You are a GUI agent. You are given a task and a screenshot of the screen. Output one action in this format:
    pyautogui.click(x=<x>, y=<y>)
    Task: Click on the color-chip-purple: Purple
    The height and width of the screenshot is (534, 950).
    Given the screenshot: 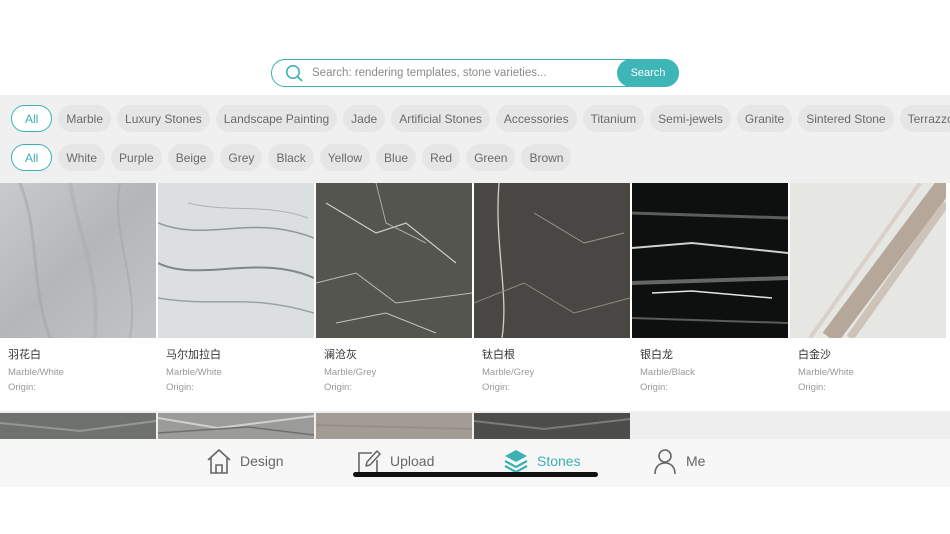 What is the action you would take?
    pyautogui.click(x=136, y=157)
    